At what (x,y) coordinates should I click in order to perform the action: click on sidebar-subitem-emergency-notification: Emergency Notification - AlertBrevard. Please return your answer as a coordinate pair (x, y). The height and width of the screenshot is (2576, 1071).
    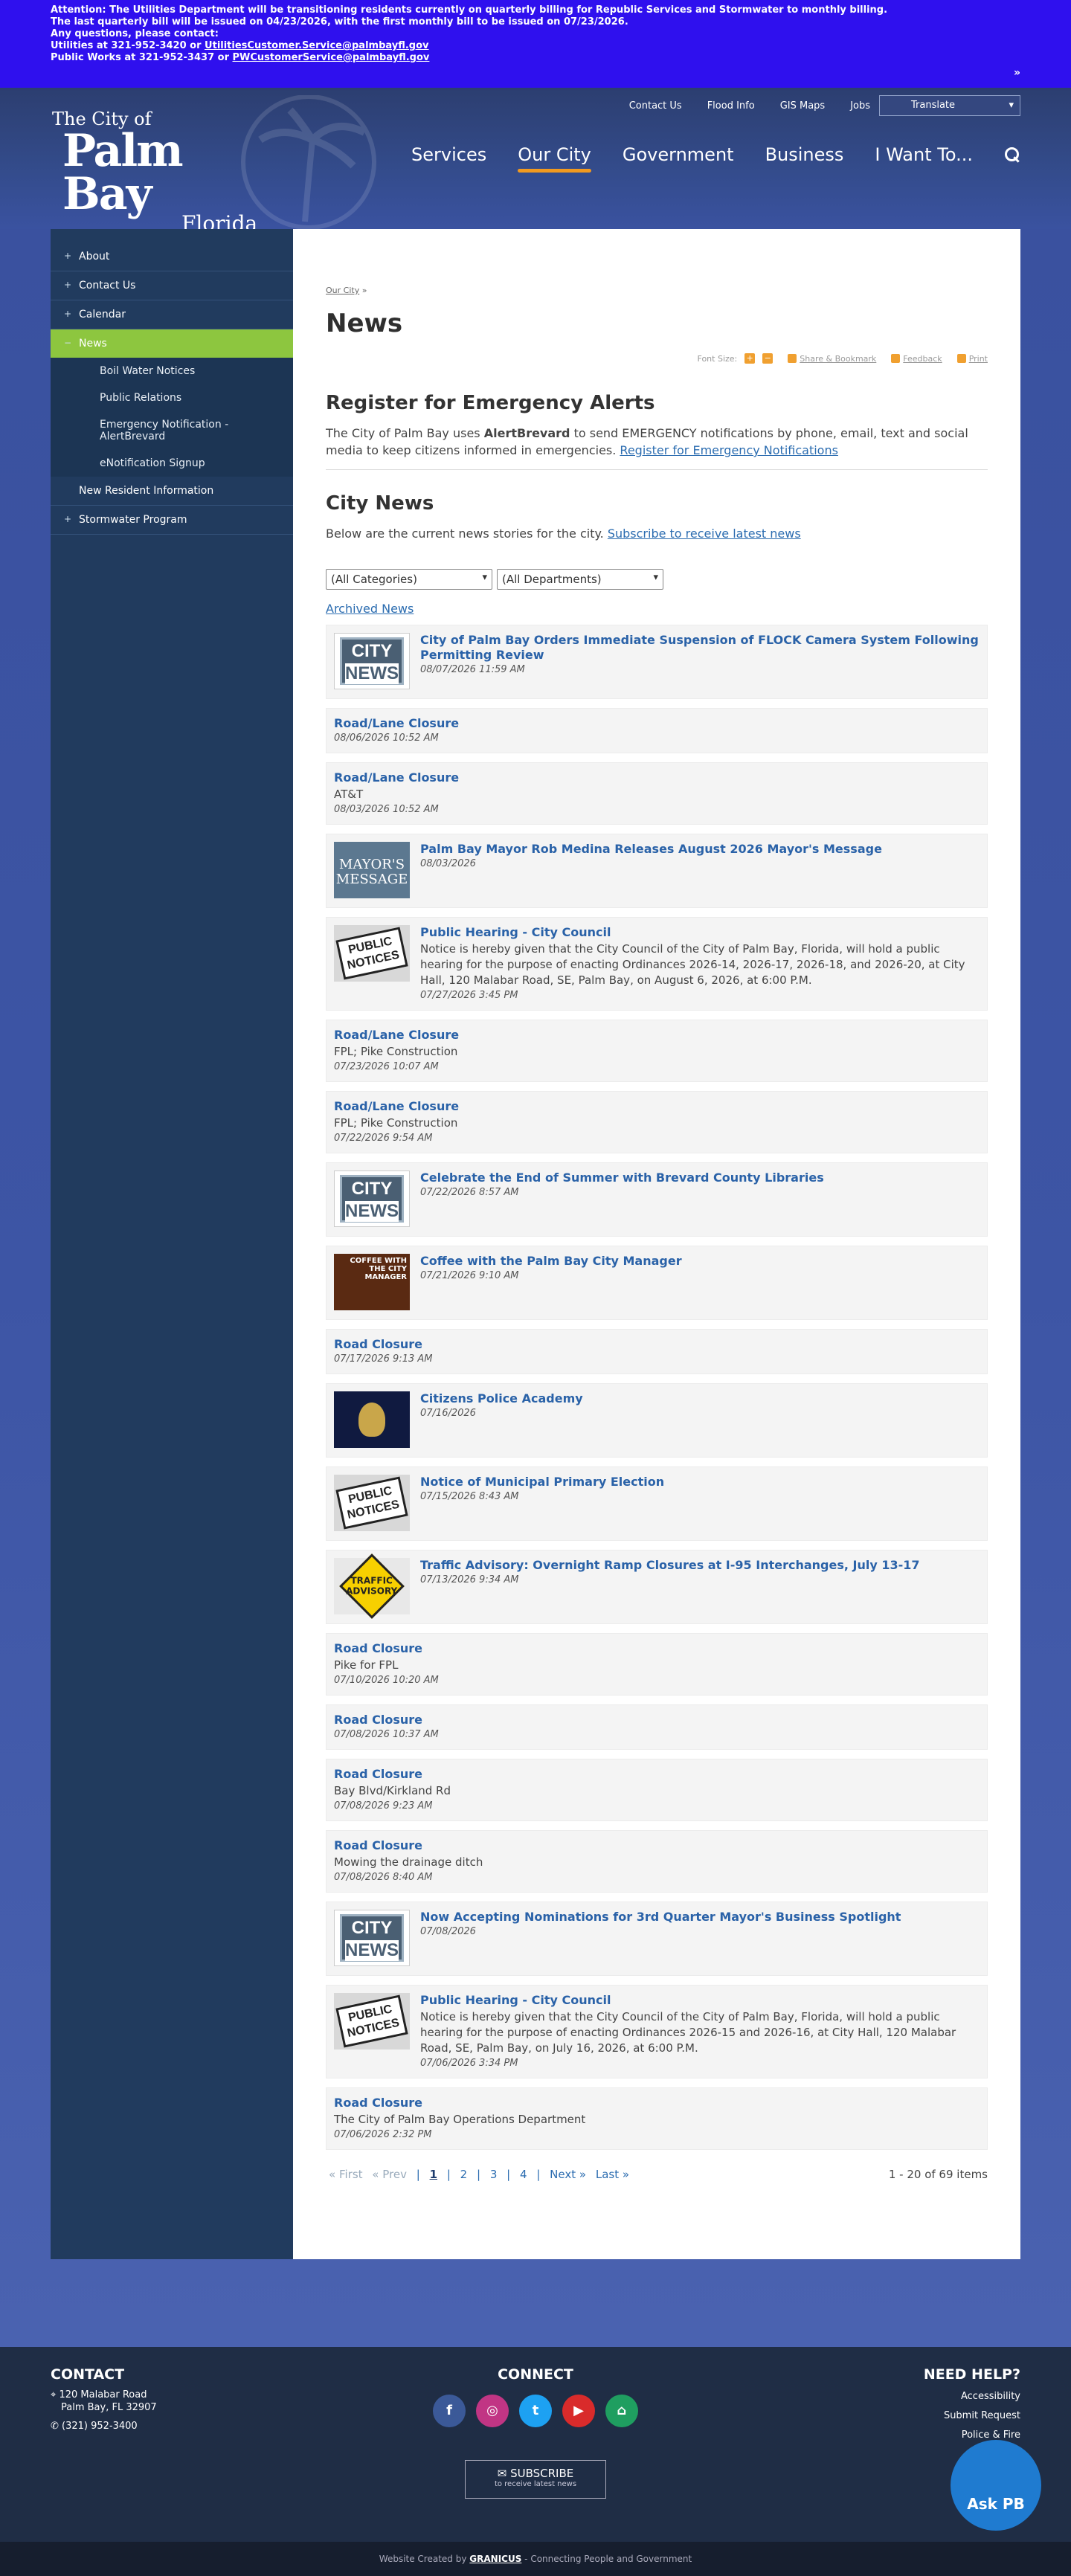
    Looking at the image, I should click on (172, 430).